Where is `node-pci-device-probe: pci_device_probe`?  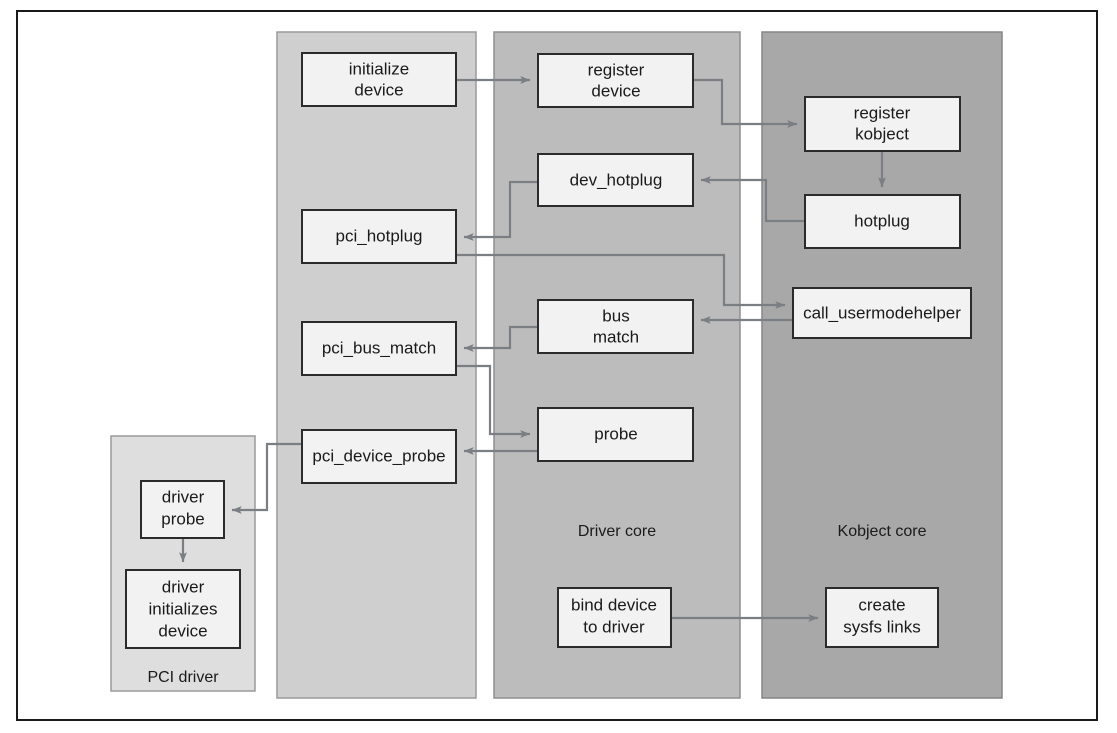
node-pci-device-probe: pci_device_probe is located at coordinates (379, 456).